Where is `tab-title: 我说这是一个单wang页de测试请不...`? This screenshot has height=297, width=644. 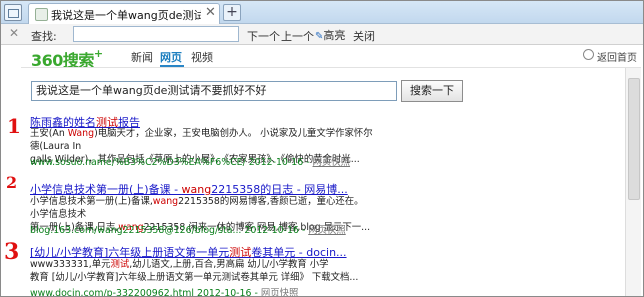 tab-title: 我说这是一个单wang页de测试请不... is located at coordinates (126, 15).